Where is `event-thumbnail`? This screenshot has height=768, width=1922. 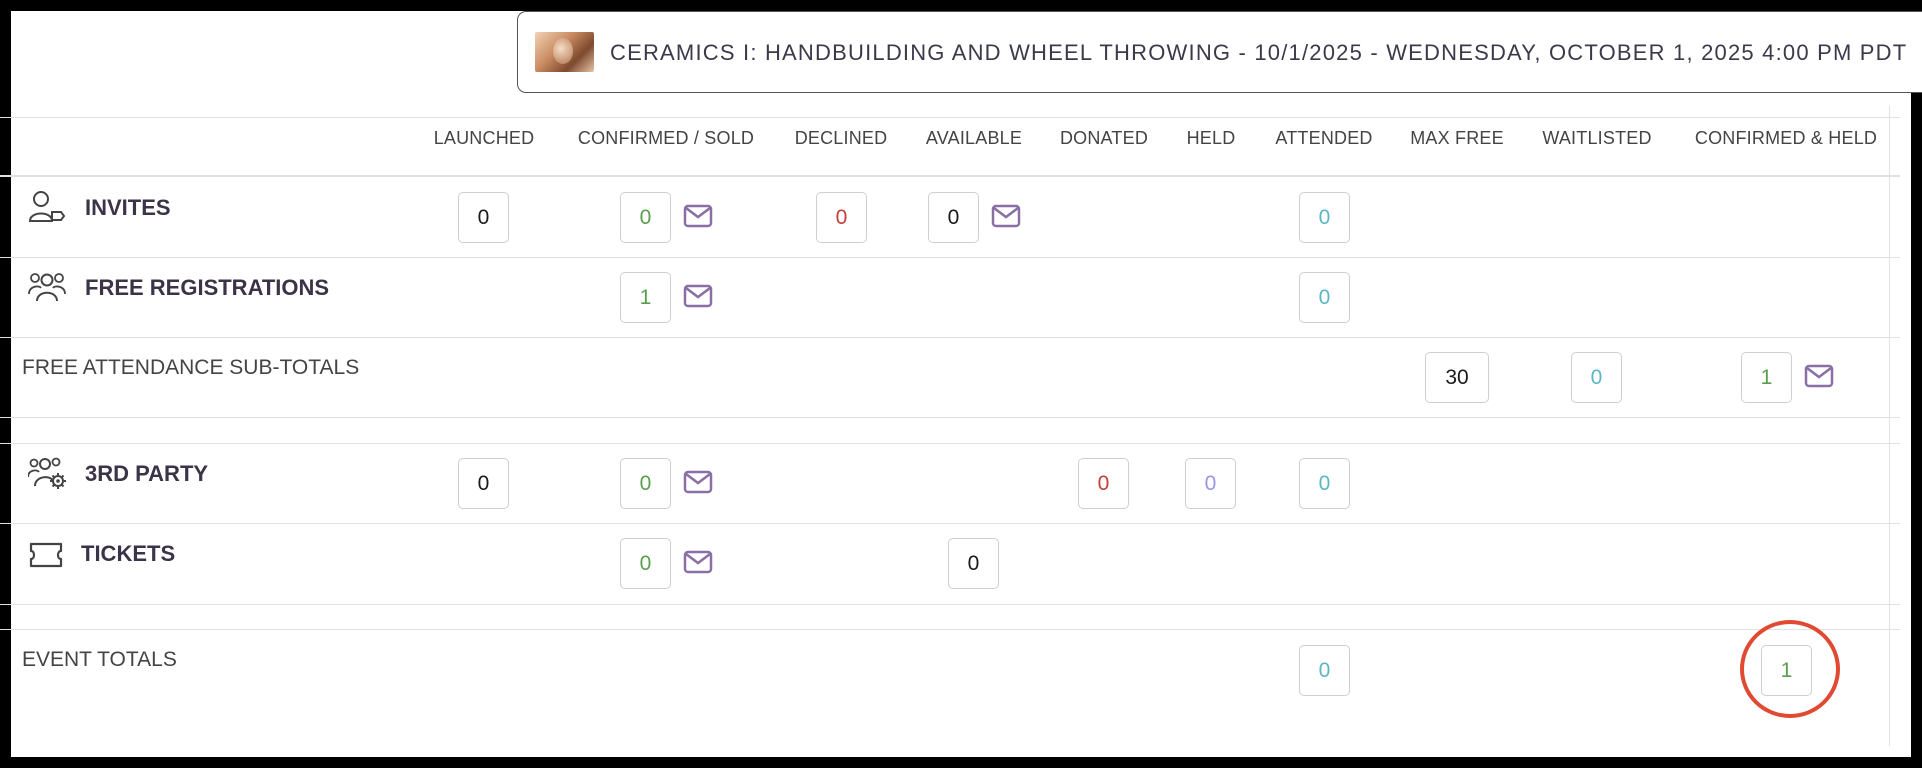
event-thumbnail is located at coordinates (564, 52).